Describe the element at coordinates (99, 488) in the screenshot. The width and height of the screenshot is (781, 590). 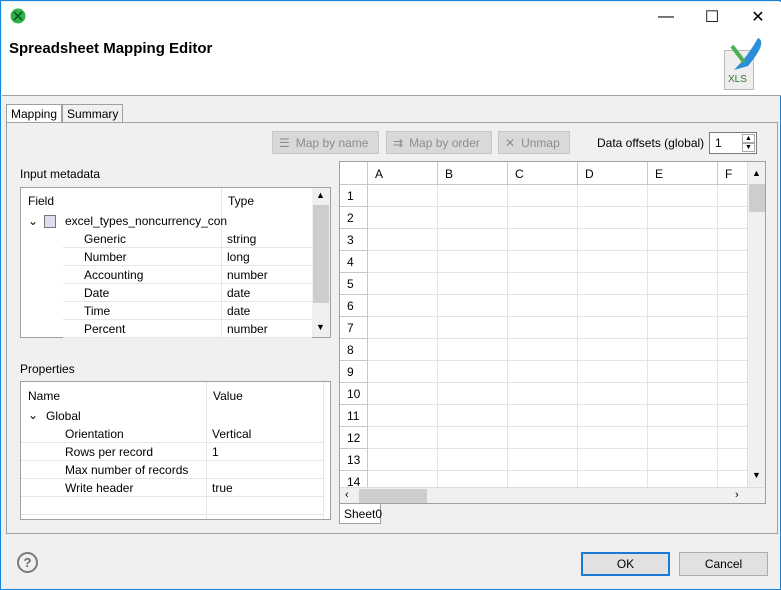
I see `property-name: Write header` at that location.